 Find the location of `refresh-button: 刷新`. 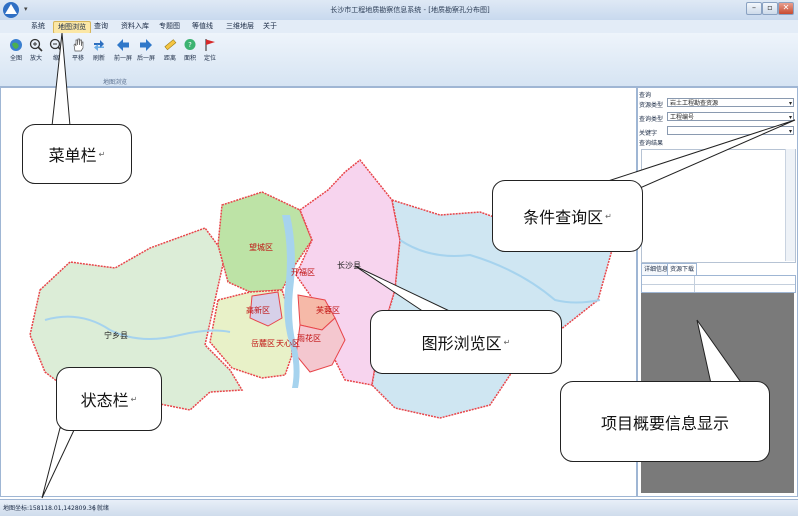

refresh-button: 刷新 is located at coordinates (99, 50).